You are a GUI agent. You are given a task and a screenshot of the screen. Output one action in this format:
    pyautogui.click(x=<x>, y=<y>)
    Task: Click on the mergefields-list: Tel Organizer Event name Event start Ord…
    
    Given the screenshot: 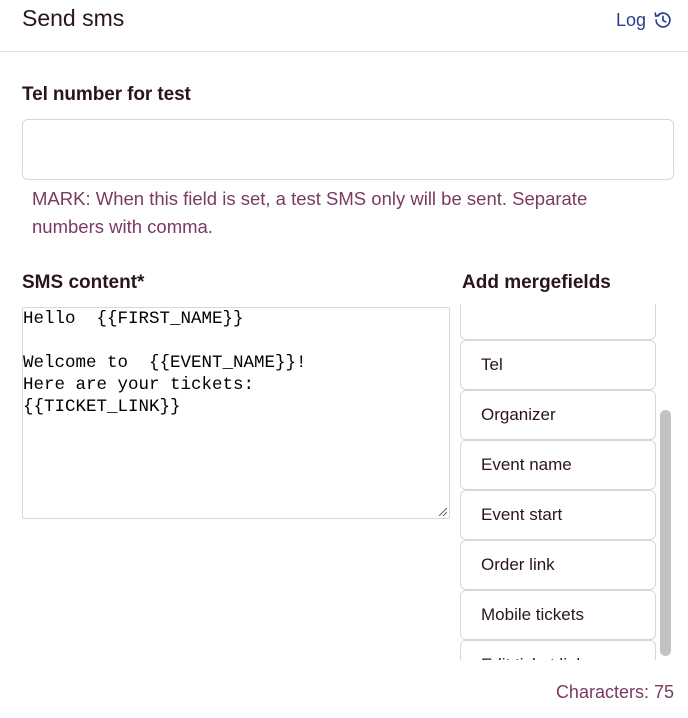 What is the action you would take?
    pyautogui.click(x=558, y=482)
    